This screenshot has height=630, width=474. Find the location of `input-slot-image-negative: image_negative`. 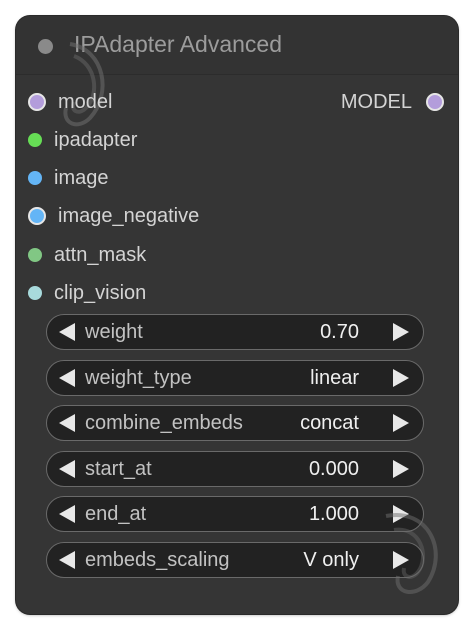

input-slot-image-negative: image_negative is located at coordinates (113, 216).